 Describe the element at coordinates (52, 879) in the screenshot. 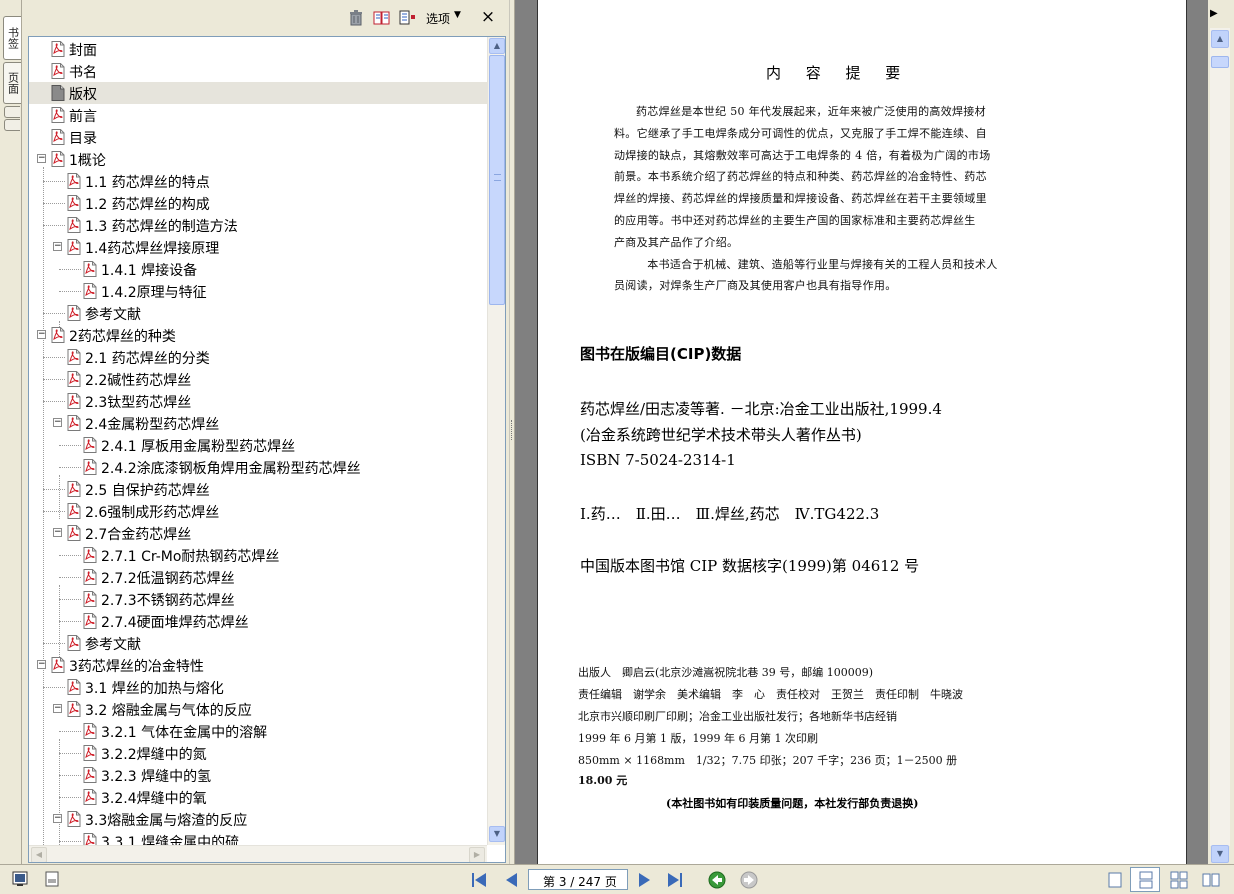

I see `page-layout-icon` at that location.